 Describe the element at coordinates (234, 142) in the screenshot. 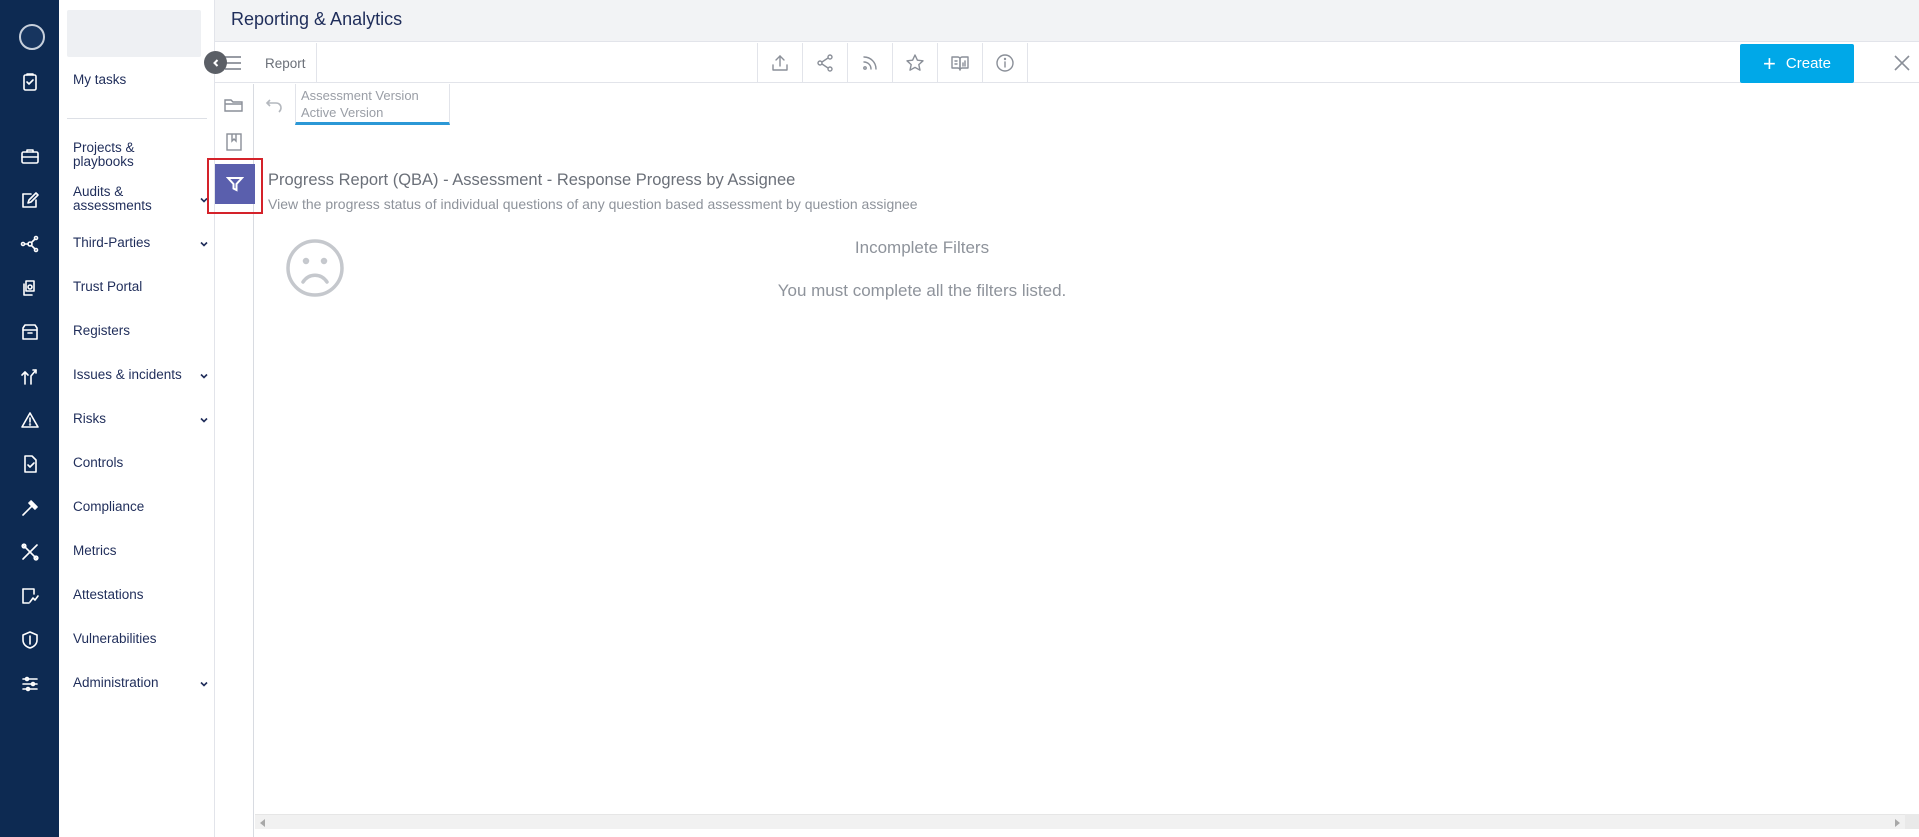

I see `bookmark-icon` at that location.